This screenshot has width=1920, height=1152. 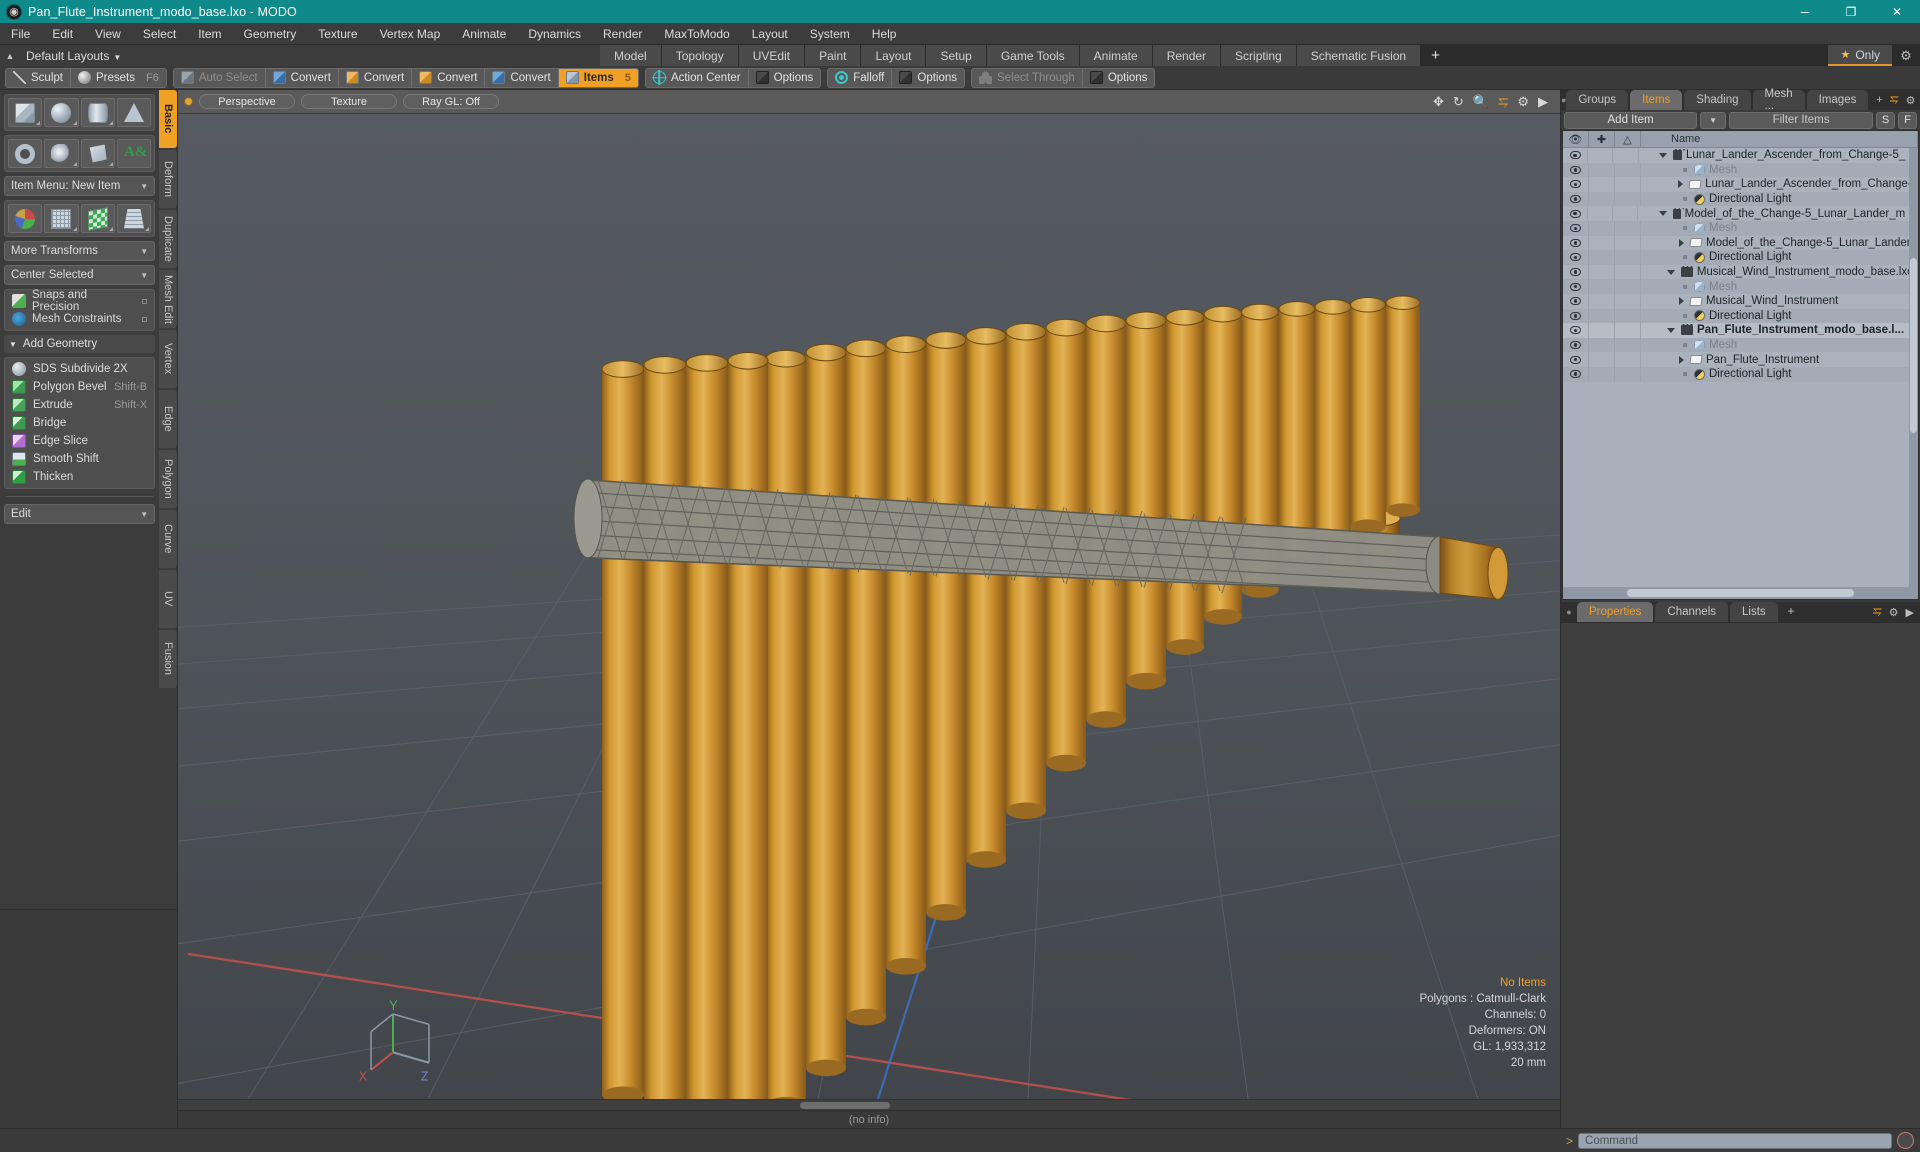 I want to click on snaps-and-precision-button: Snaps and Precision, so click(x=79, y=301).